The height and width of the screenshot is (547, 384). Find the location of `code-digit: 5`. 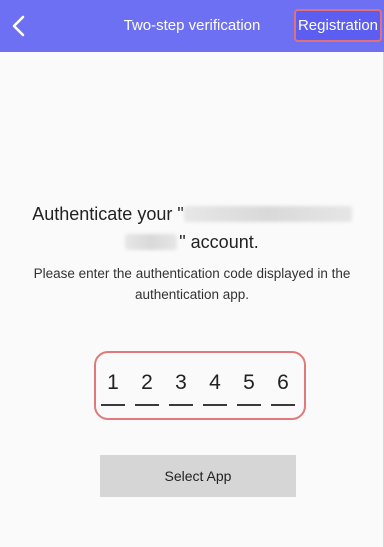

code-digit: 5 is located at coordinates (249, 383).